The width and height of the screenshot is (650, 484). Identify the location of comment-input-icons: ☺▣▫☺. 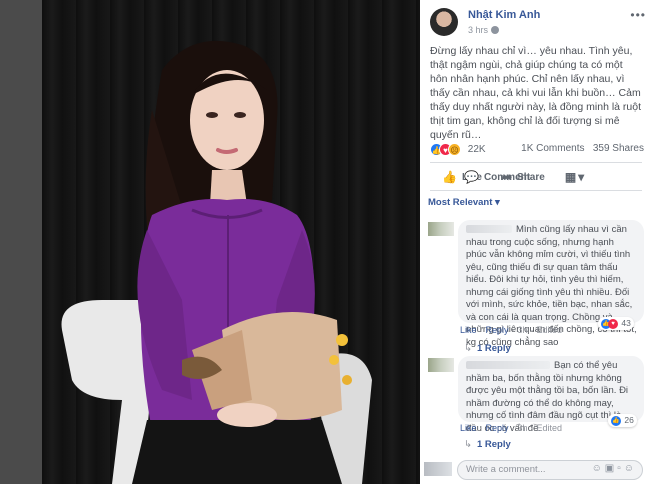
(614, 468).